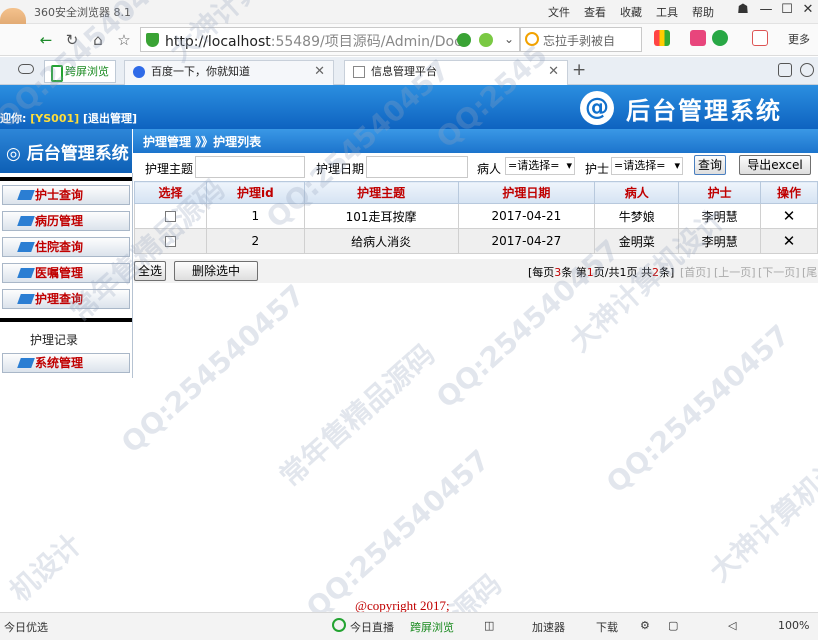 The height and width of the screenshot is (640, 818). Describe the element at coordinates (703, 12) in the screenshot. I see `menu-help: 帮助` at that location.